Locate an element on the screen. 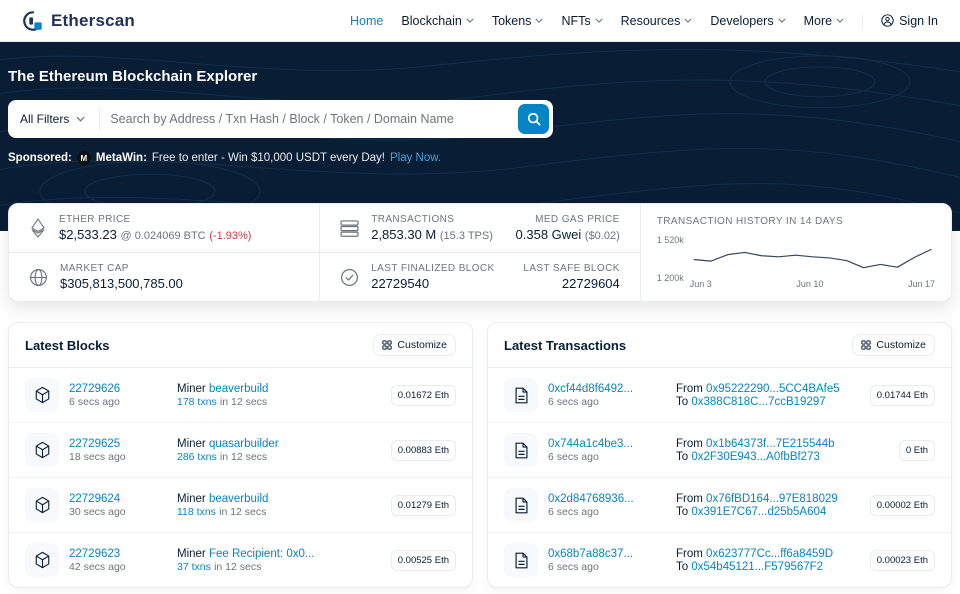 This screenshot has width=960, height=594. search-bar: All Filters is located at coordinates (280, 119).